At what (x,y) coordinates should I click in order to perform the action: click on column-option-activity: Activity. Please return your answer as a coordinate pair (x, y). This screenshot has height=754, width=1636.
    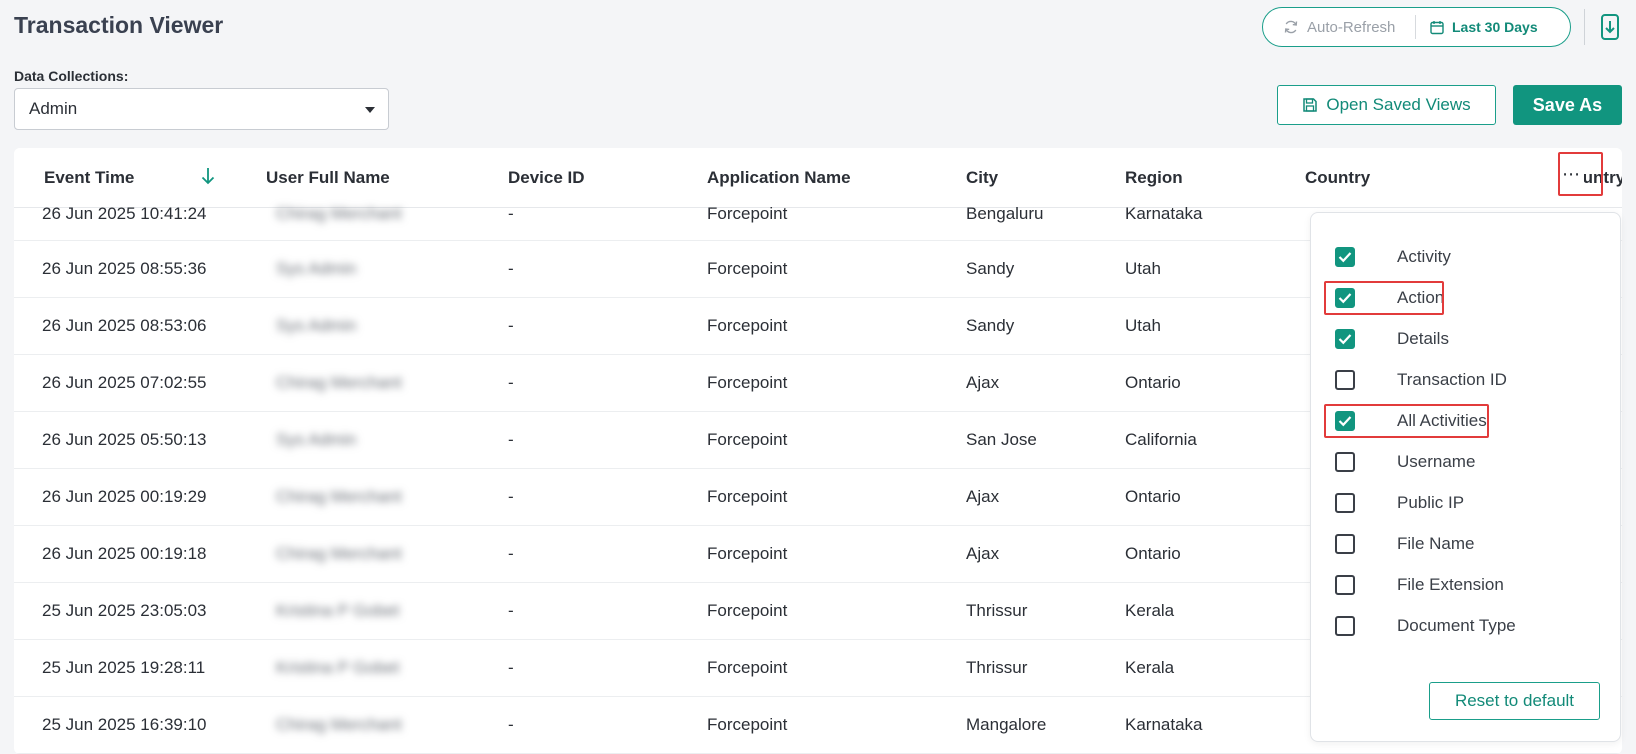
    Looking at the image, I should click on (1393, 257).